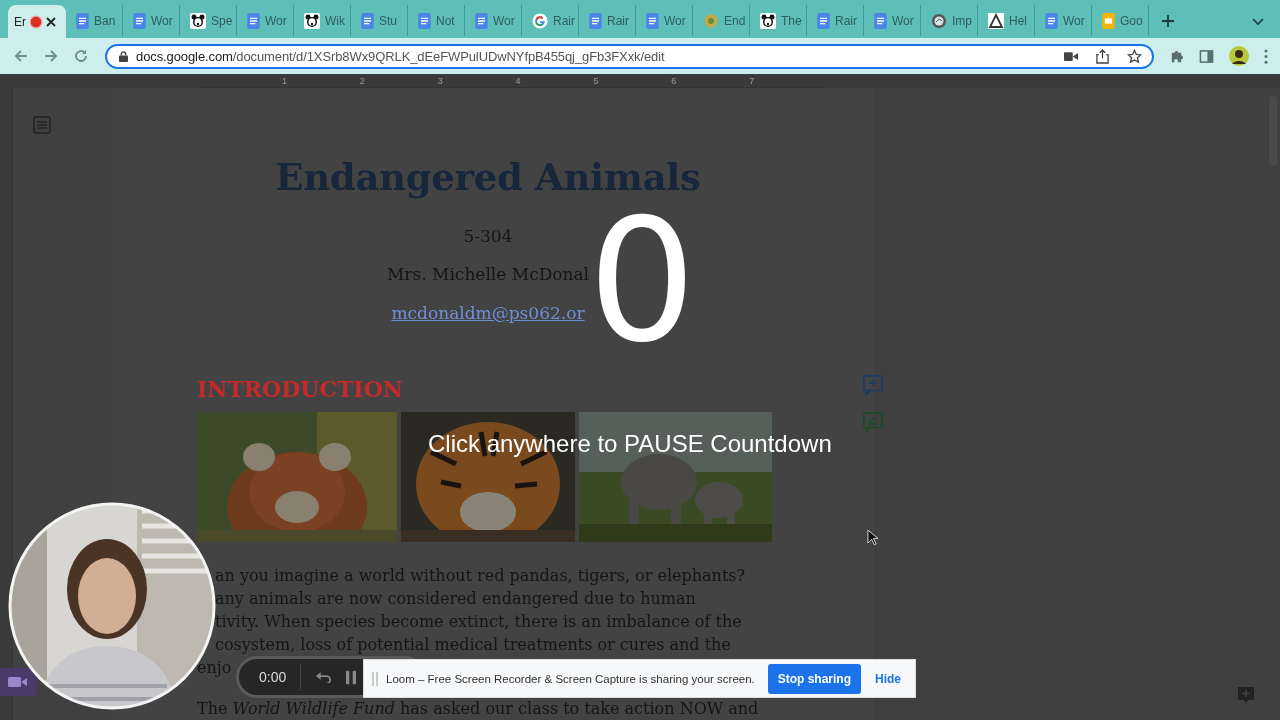 This screenshot has width=1280, height=720. Describe the element at coordinates (335, 20) in the screenshot. I see `tab-title: Wik` at that location.